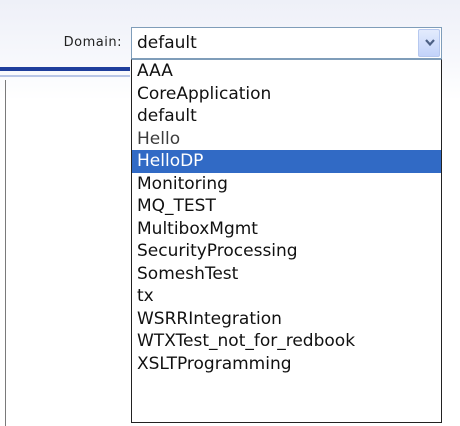 The image size is (460, 426). Describe the element at coordinates (286, 319) in the screenshot. I see `dropdown-option: WSRRIntegration` at that location.